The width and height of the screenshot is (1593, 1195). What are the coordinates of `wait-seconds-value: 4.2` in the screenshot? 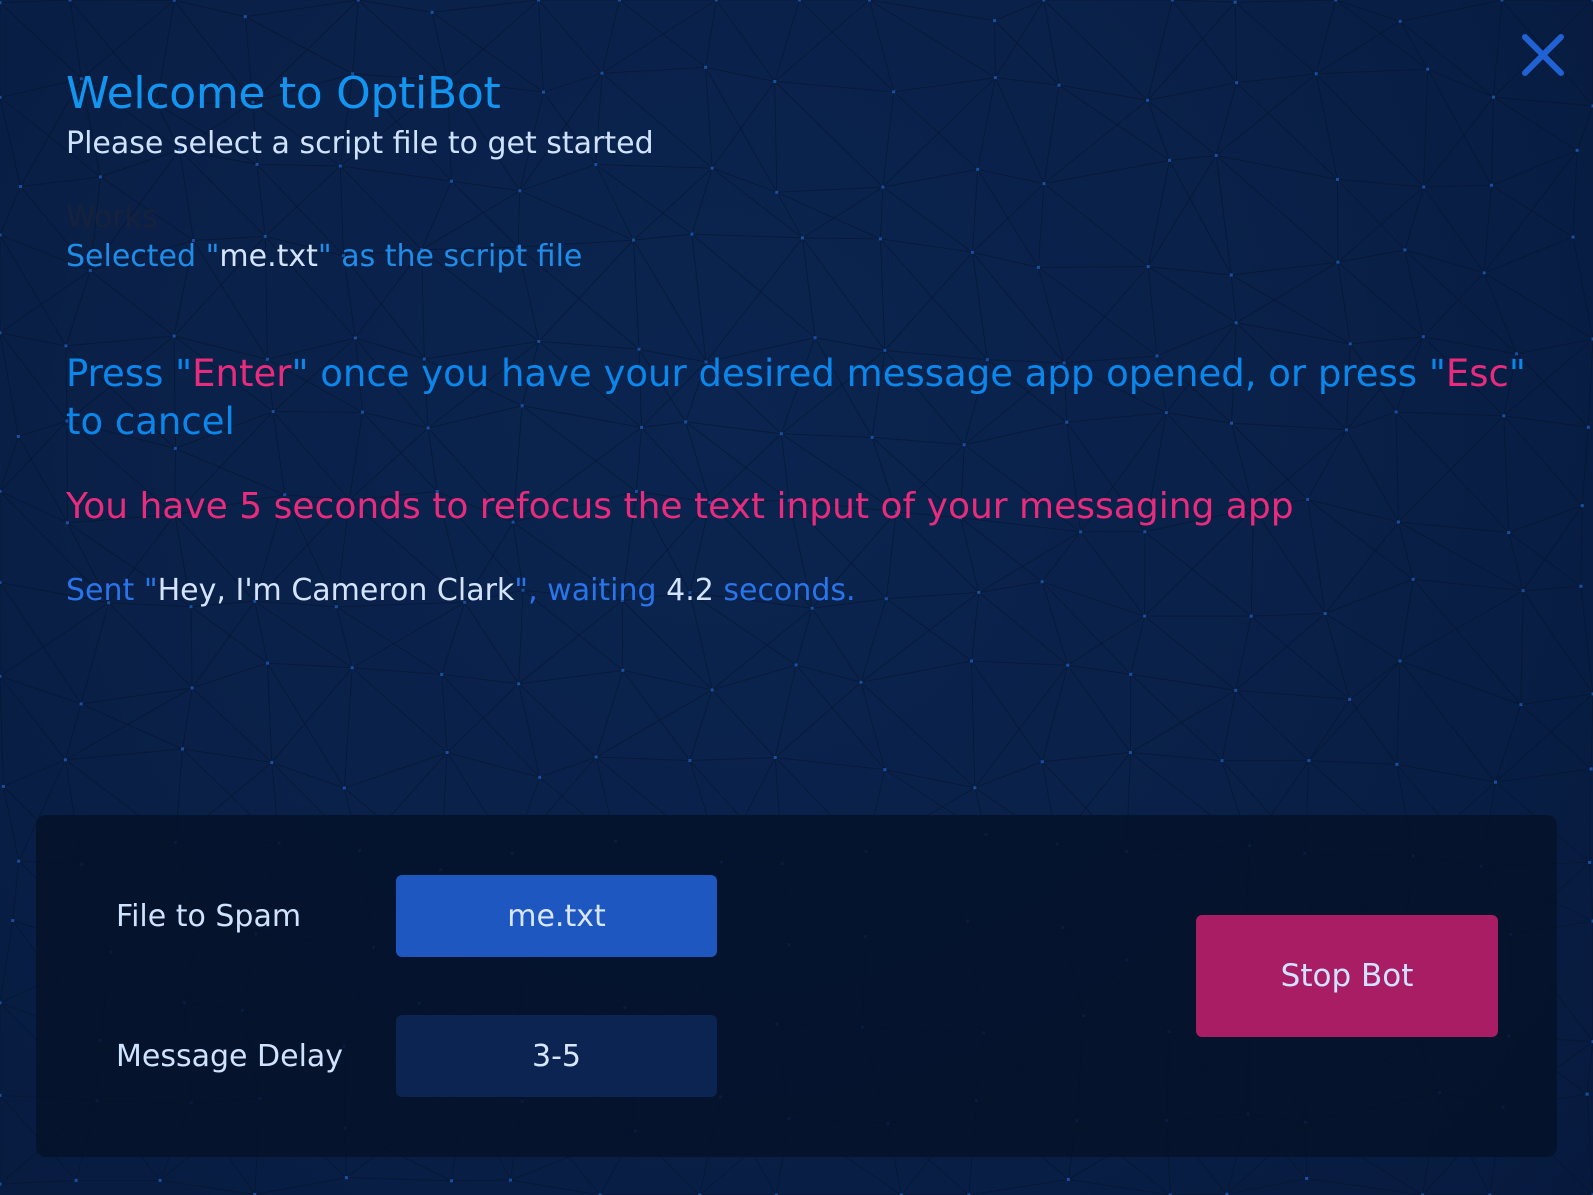 It's located at (690, 590).